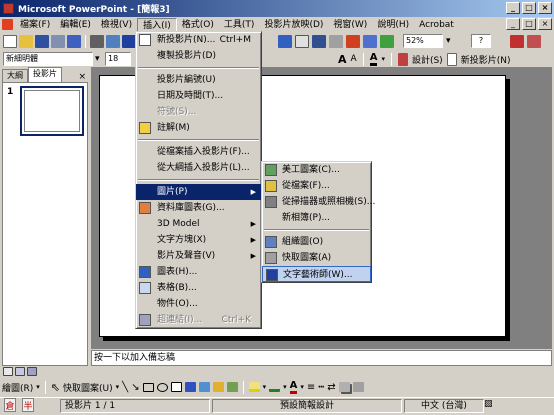 The height and width of the screenshot is (415, 554). What do you see at coordinates (113, 41) in the screenshot?
I see `preview-icon` at bounding box center [113, 41].